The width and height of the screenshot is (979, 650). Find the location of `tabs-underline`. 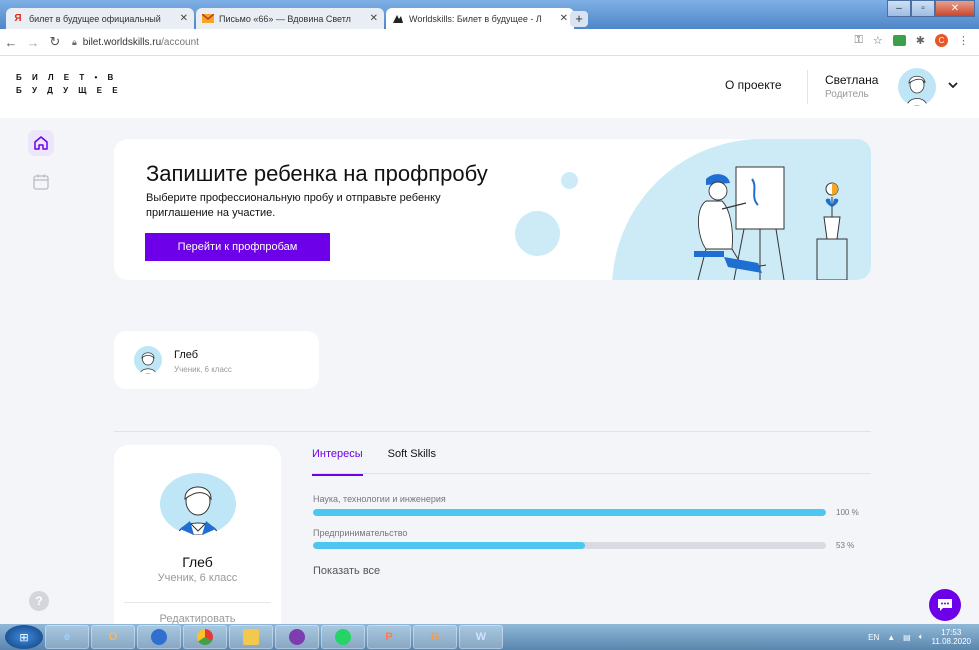

tabs-underline is located at coordinates (591, 473).